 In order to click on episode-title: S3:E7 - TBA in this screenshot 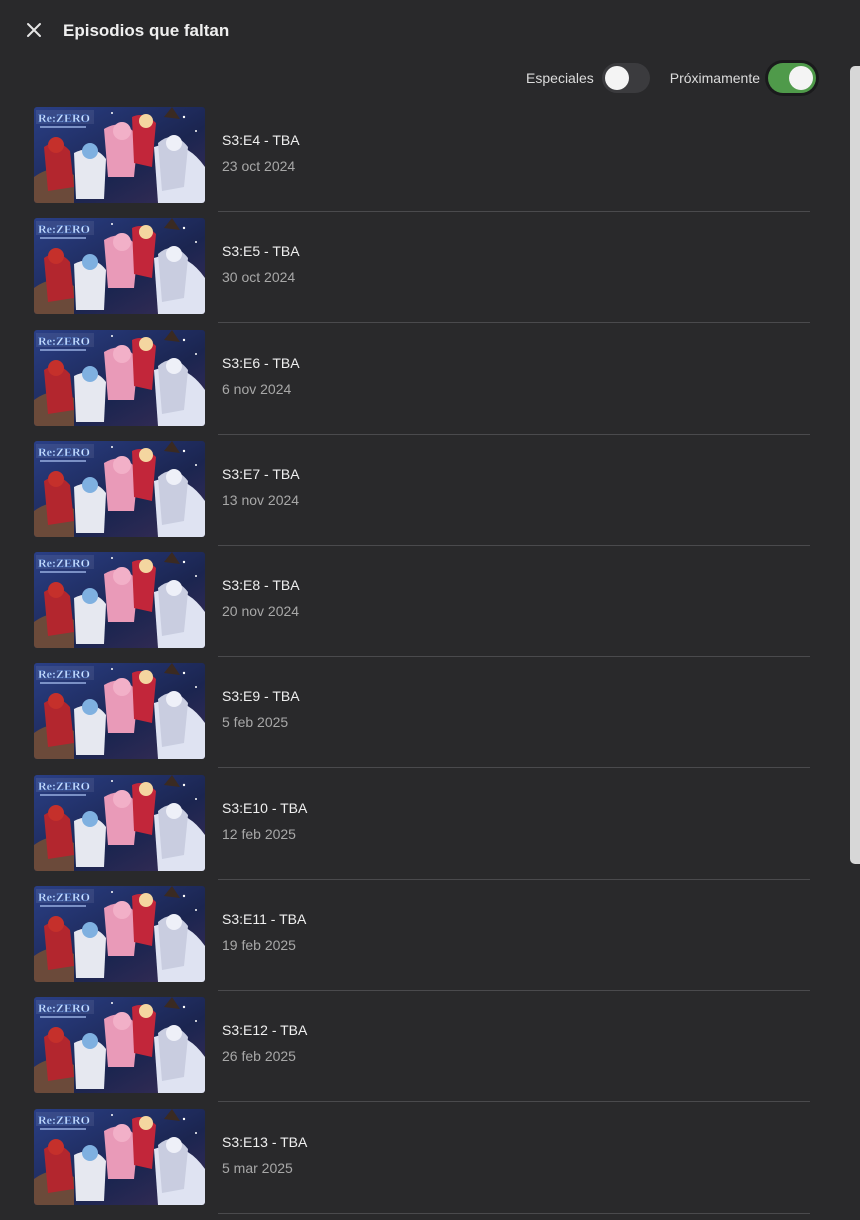, I will do `click(261, 473)`.